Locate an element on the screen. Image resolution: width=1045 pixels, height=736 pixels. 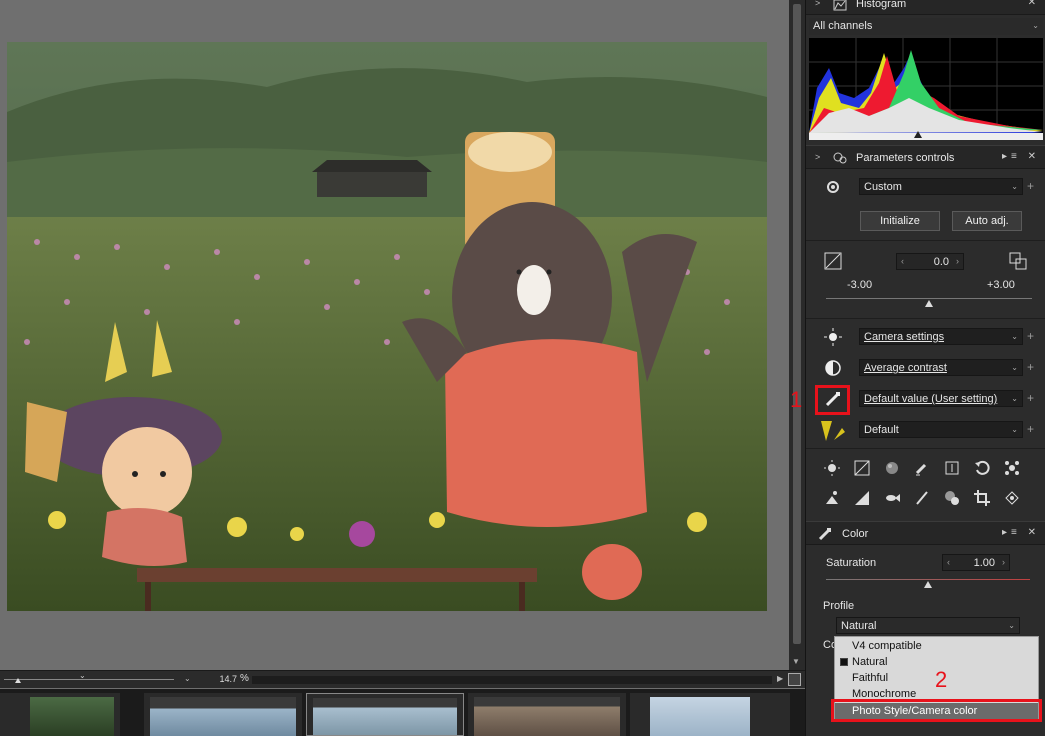
histogram-graph is located at coordinates (926, 89).